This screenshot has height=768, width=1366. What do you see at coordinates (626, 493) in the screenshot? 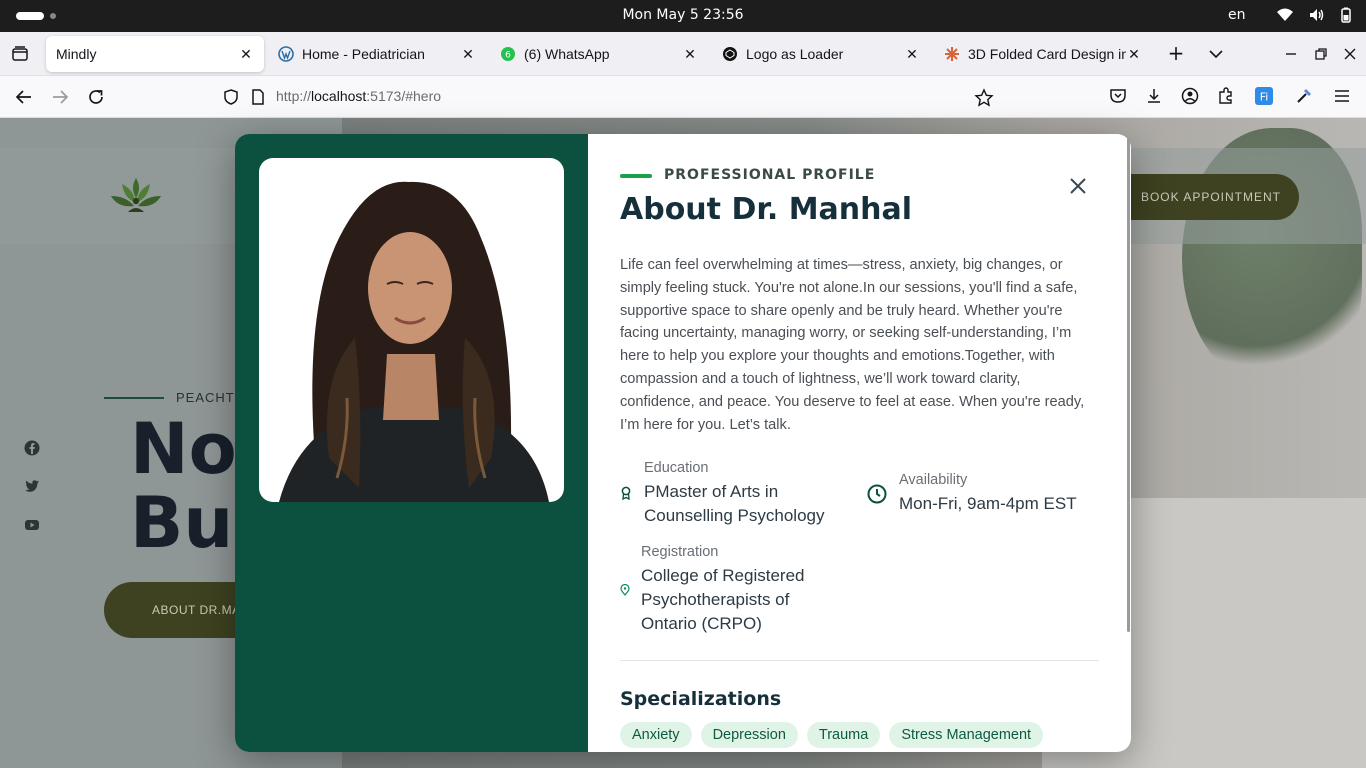
I see `award-icon` at bounding box center [626, 493].